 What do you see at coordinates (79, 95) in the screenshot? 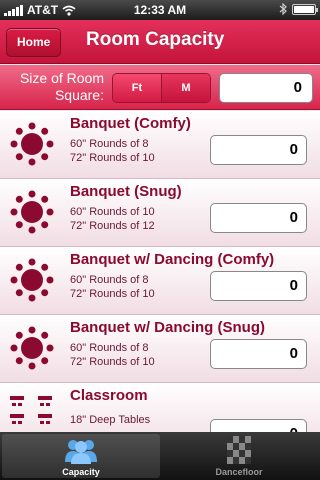
I see `room-size-label-line2: Square:` at bounding box center [79, 95].